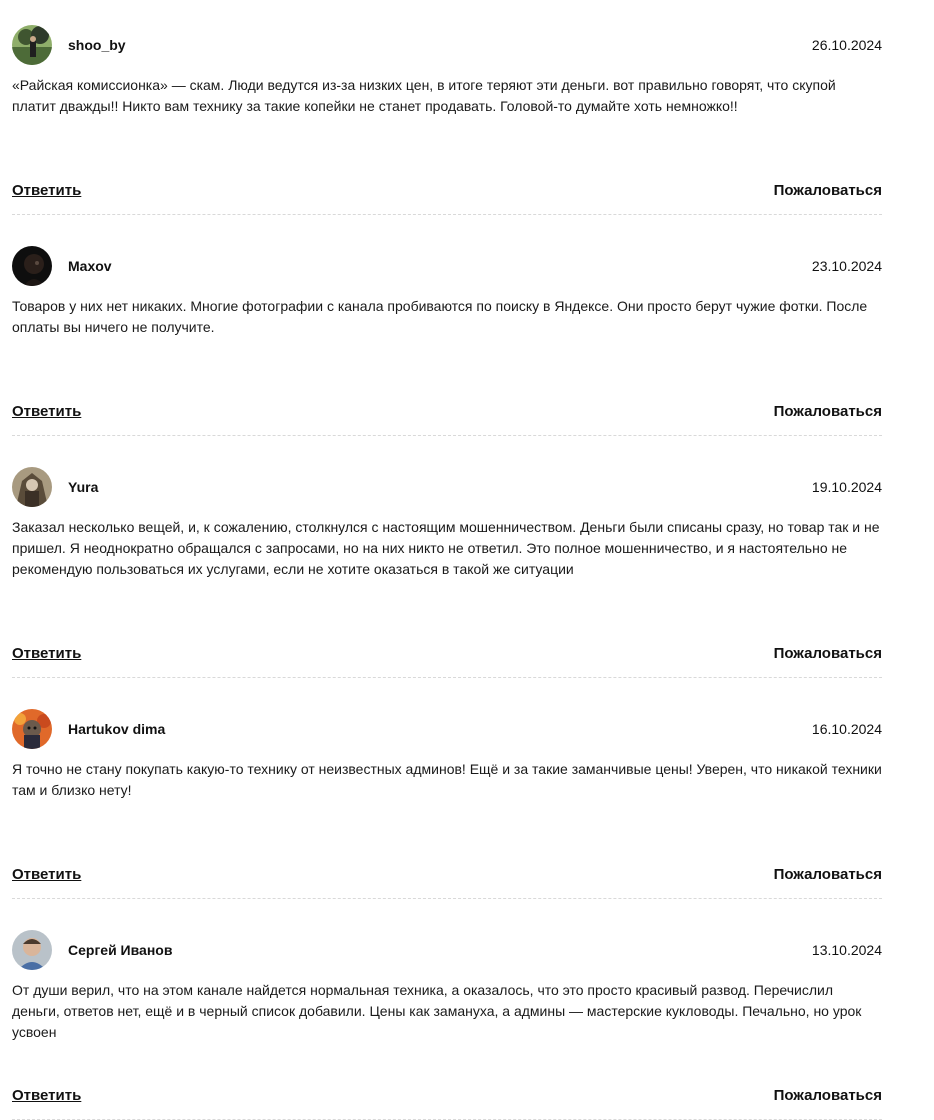 The image size is (934, 1120). What do you see at coordinates (447, 266) in the screenshot?
I see `comment-header: Maxov 23.10.2024` at bounding box center [447, 266].